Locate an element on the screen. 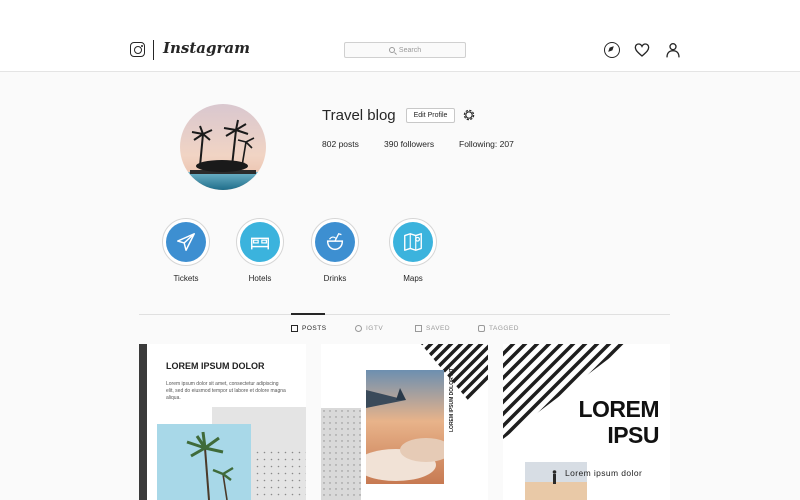 The image size is (800, 500). instagram-glyph-icon is located at coordinates (137, 49).